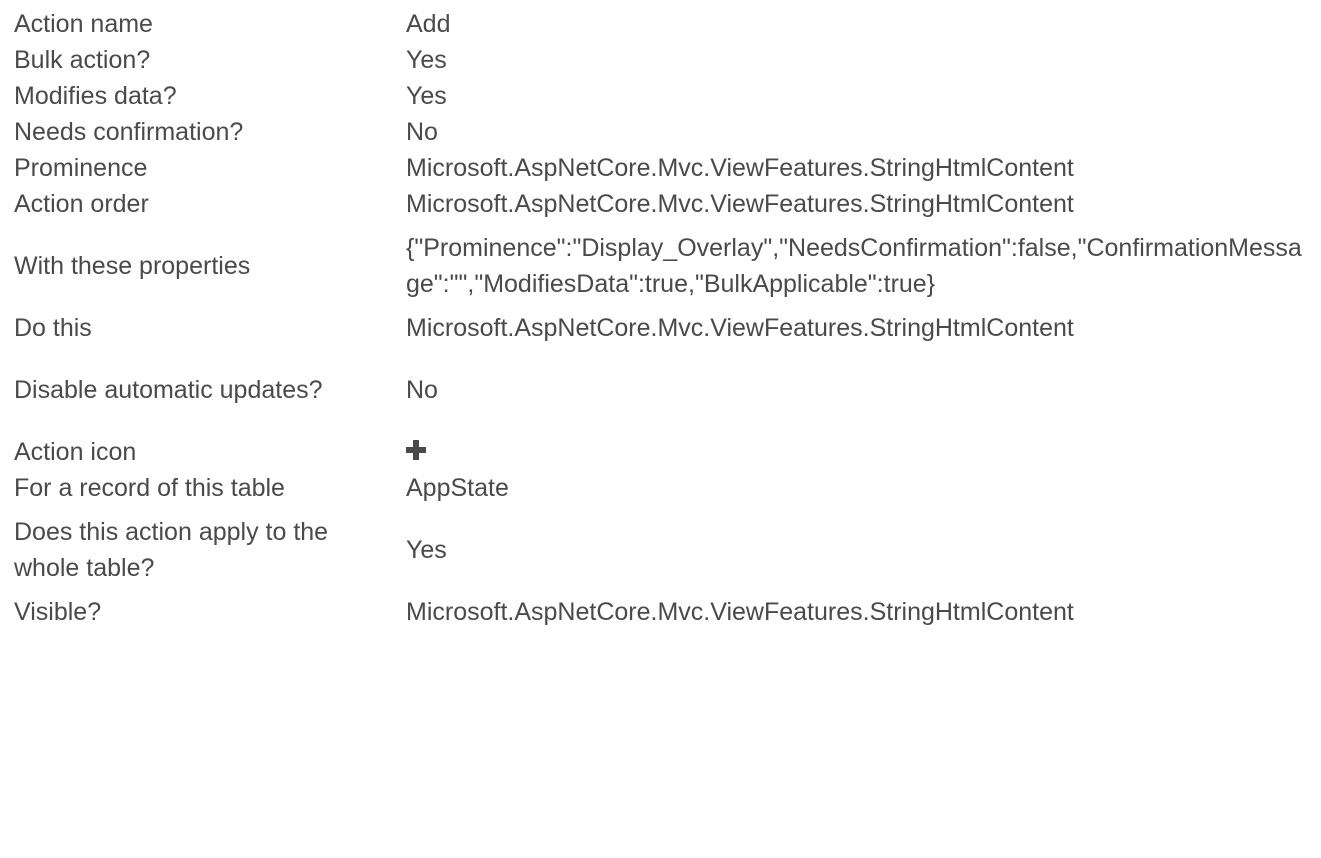  Describe the element at coordinates (58, 612) in the screenshot. I see `property-label: Visible?` at that location.